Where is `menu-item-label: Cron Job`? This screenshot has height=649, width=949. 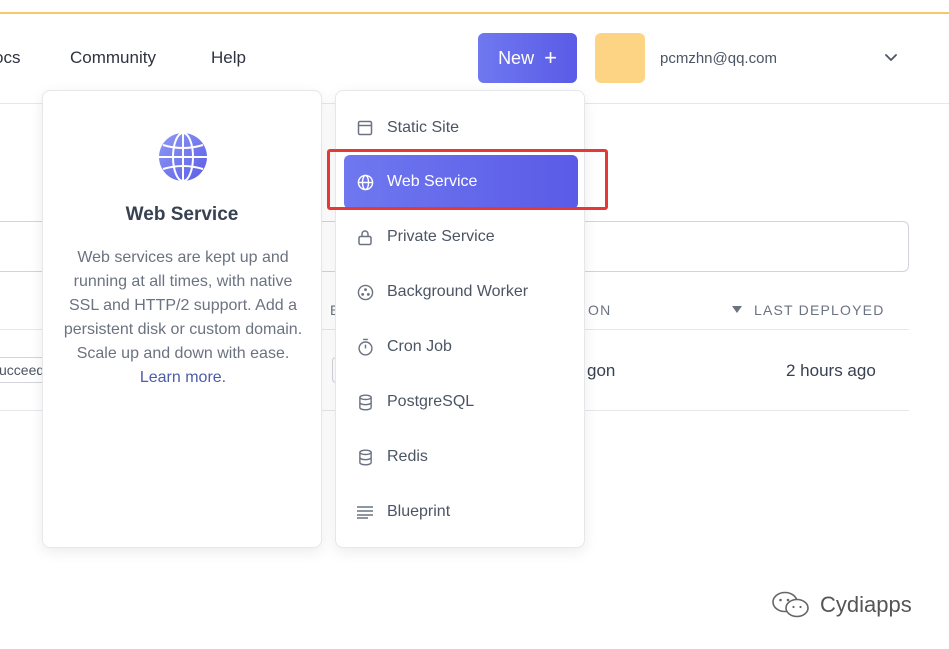 menu-item-label: Cron Job is located at coordinates (419, 346).